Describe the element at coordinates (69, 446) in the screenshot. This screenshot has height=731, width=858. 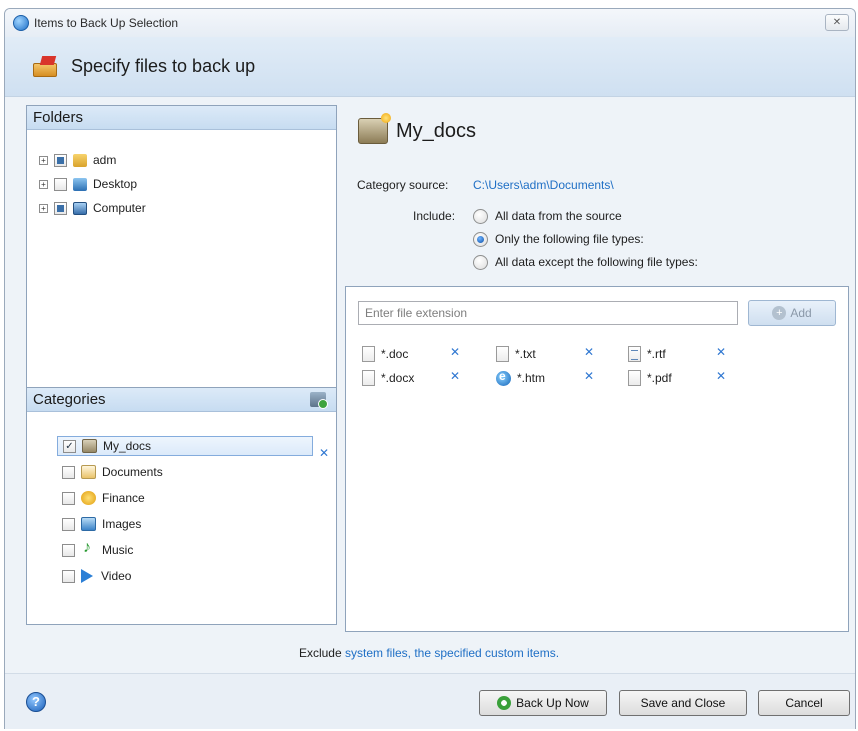
I see `category-checkbox-my-docs: ✓` at that location.